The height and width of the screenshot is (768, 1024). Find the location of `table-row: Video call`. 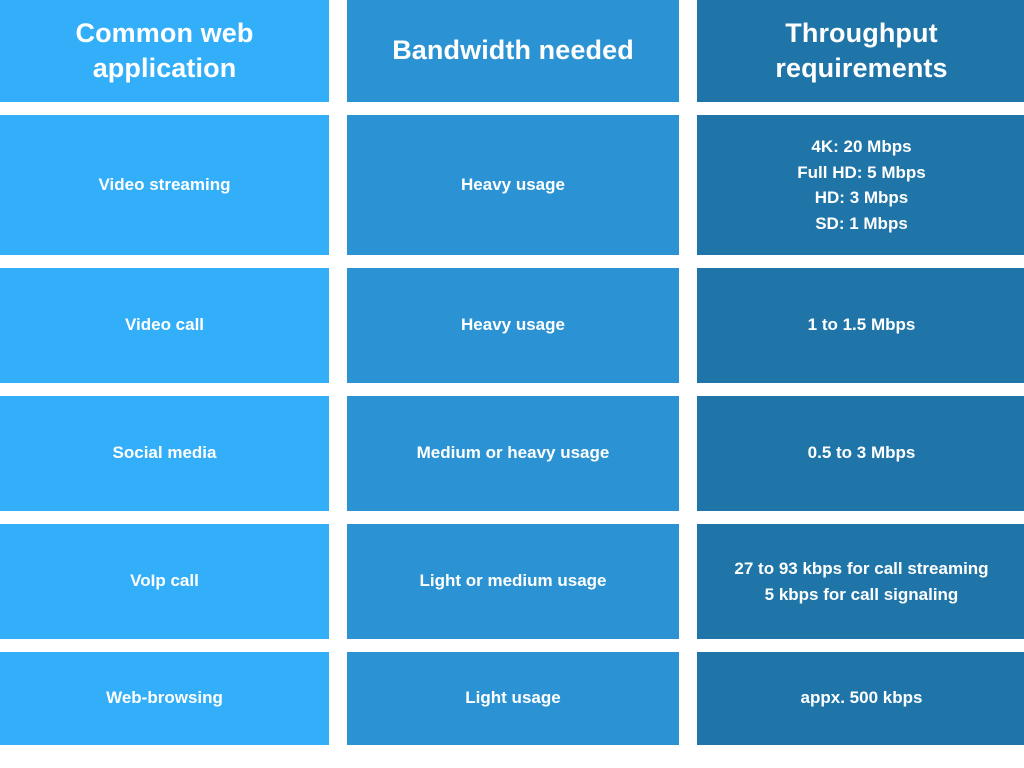

table-row: Video call is located at coordinates (164, 325).